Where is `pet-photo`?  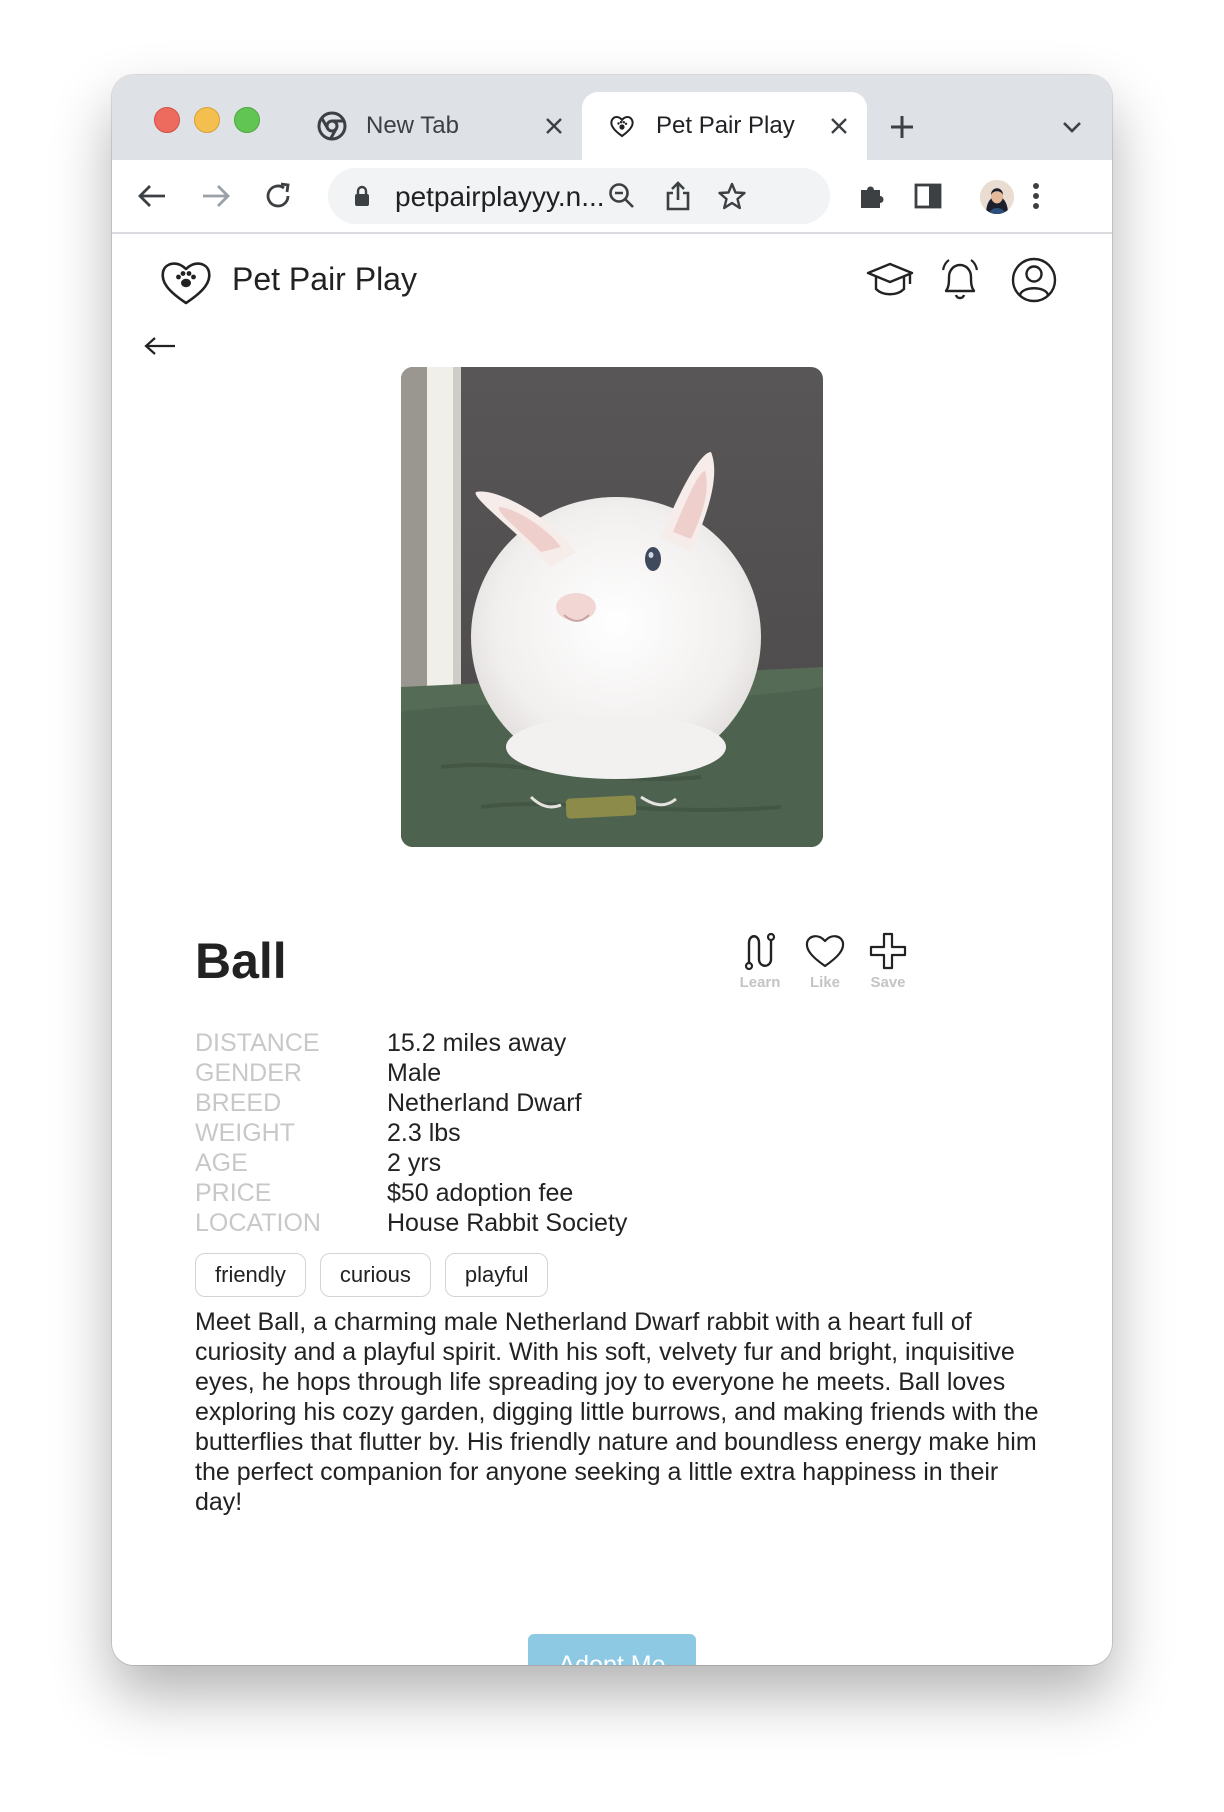 pet-photo is located at coordinates (612, 607).